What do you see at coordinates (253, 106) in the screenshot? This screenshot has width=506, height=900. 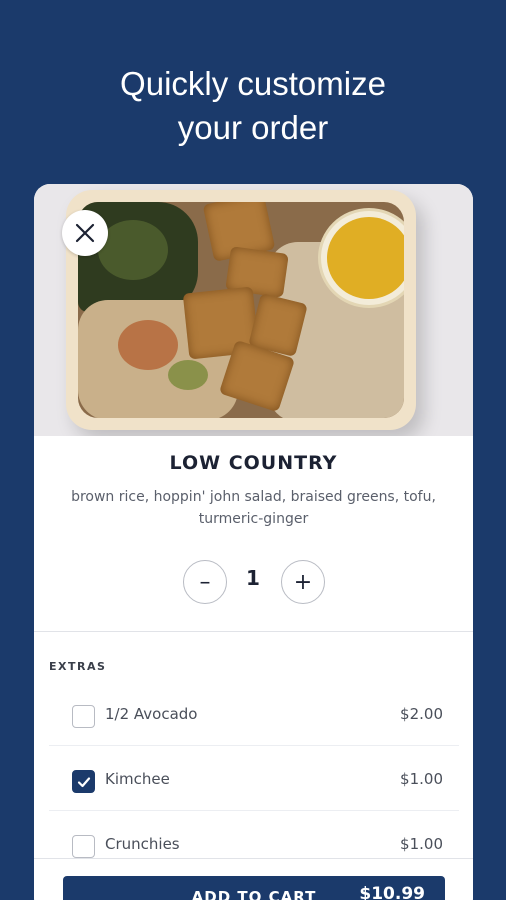 I see `promo-headline: Quickly customize your order` at bounding box center [253, 106].